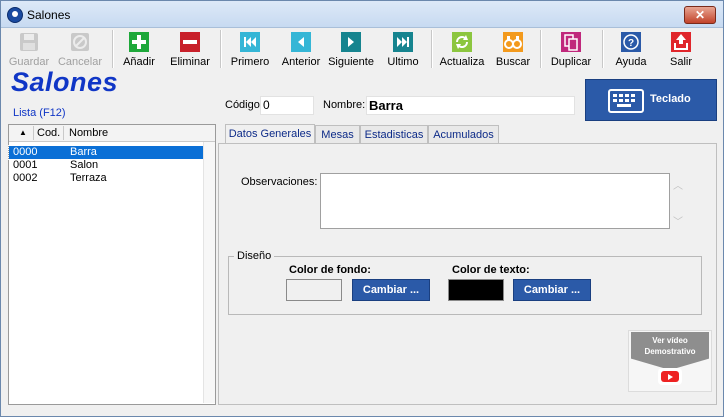 This screenshot has width=724, height=417. I want to click on scroll-up-icon: ︿, so click(678, 184).